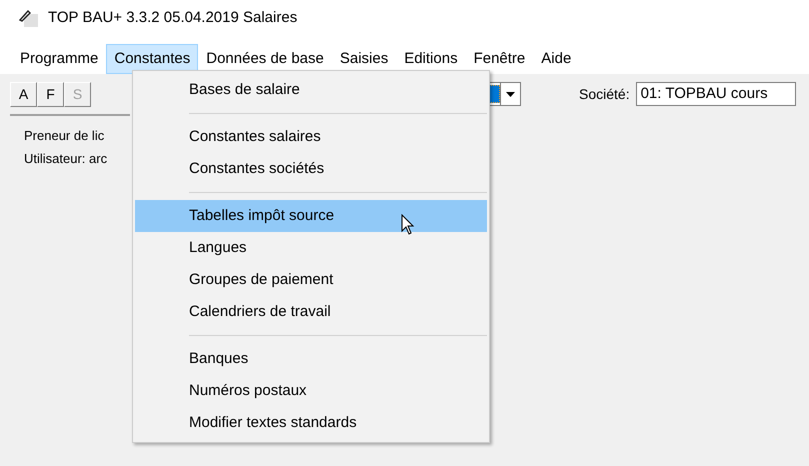 This screenshot has height=466, width=809. What do you see at coordinates (50, 94) in the screenshot?
I see `toolbar-button: F` at bounding box center [50, 94].